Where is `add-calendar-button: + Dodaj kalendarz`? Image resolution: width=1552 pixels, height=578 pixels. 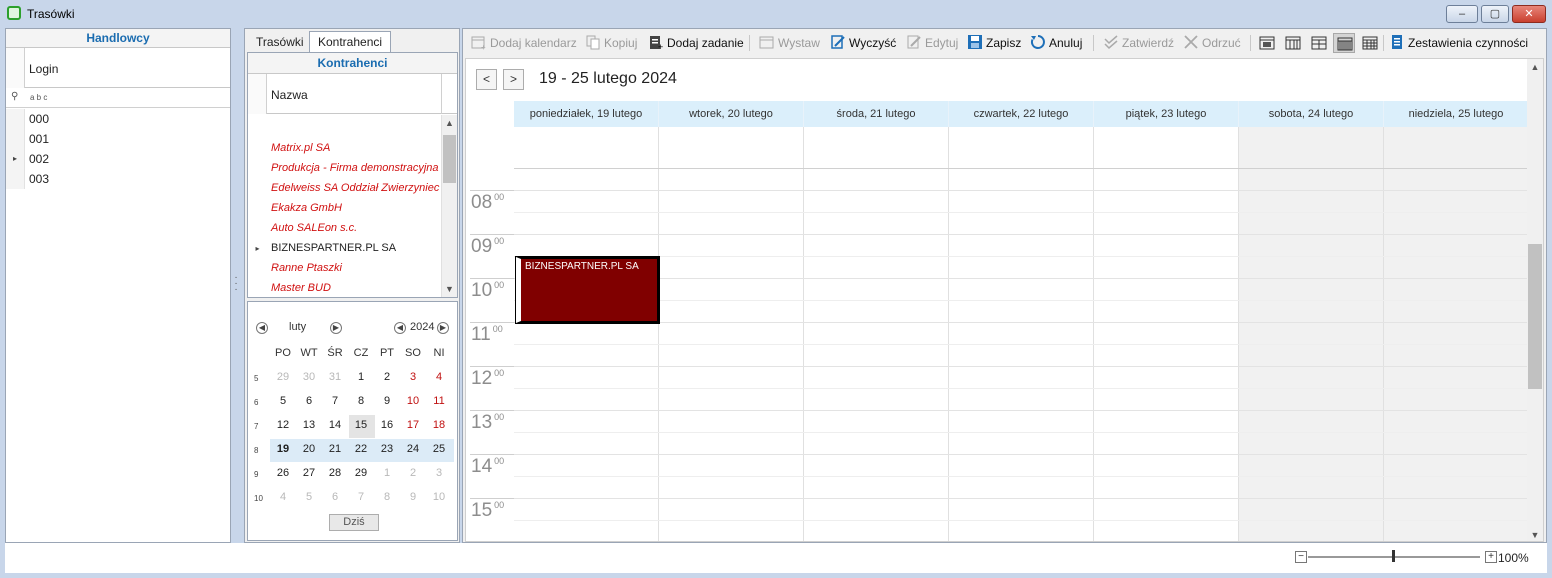 add-calendar-button: + Dodaj kalendarz is located at coordinates (524, 43).